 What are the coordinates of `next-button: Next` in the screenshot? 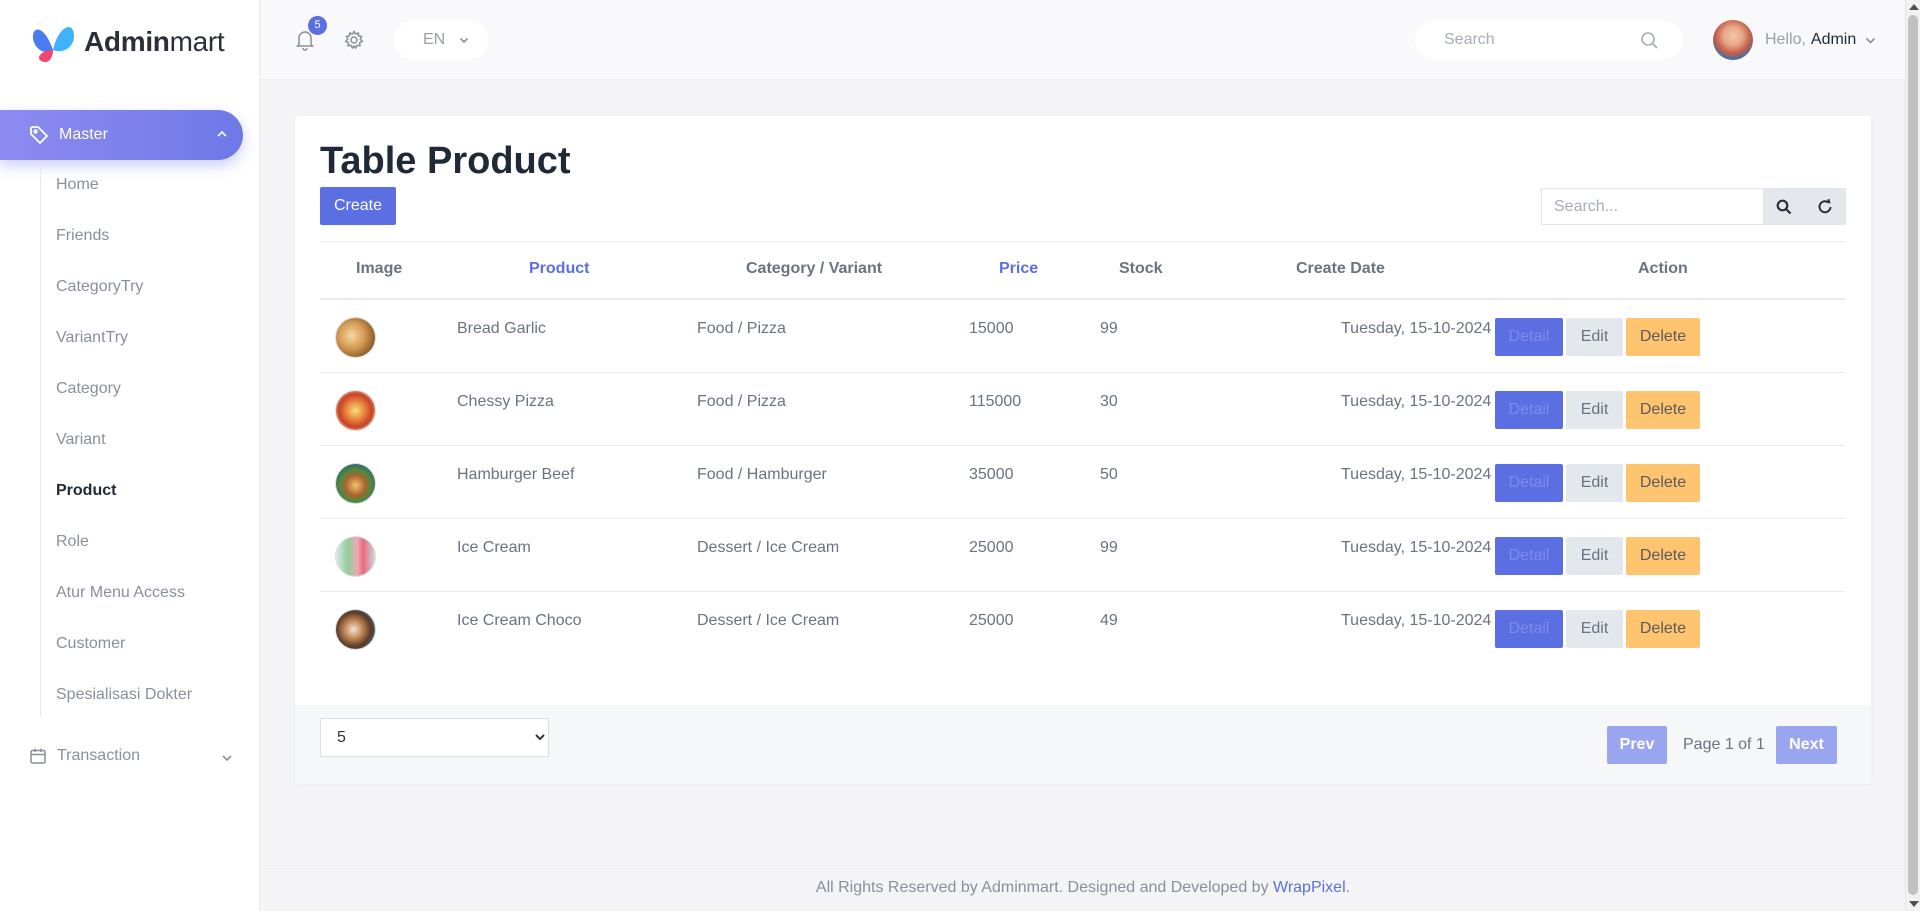 It's located at (1806, 745).